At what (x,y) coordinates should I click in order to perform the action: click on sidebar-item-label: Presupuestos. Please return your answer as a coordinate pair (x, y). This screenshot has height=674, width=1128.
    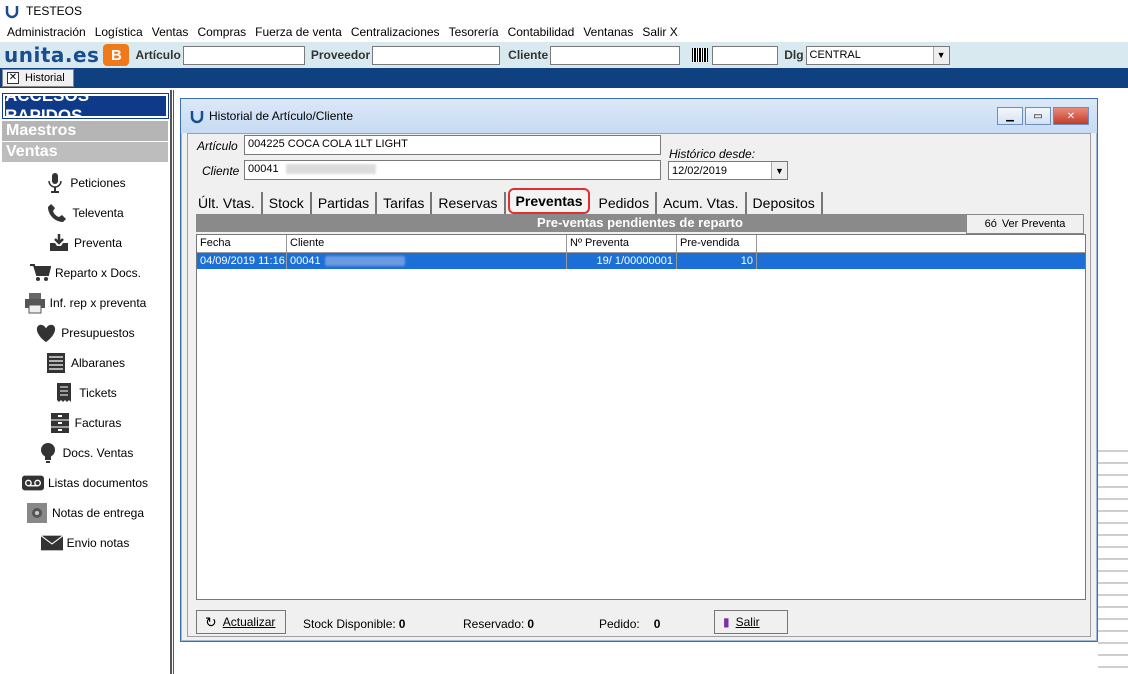
    Looking at the image, I should click on (98, 333).